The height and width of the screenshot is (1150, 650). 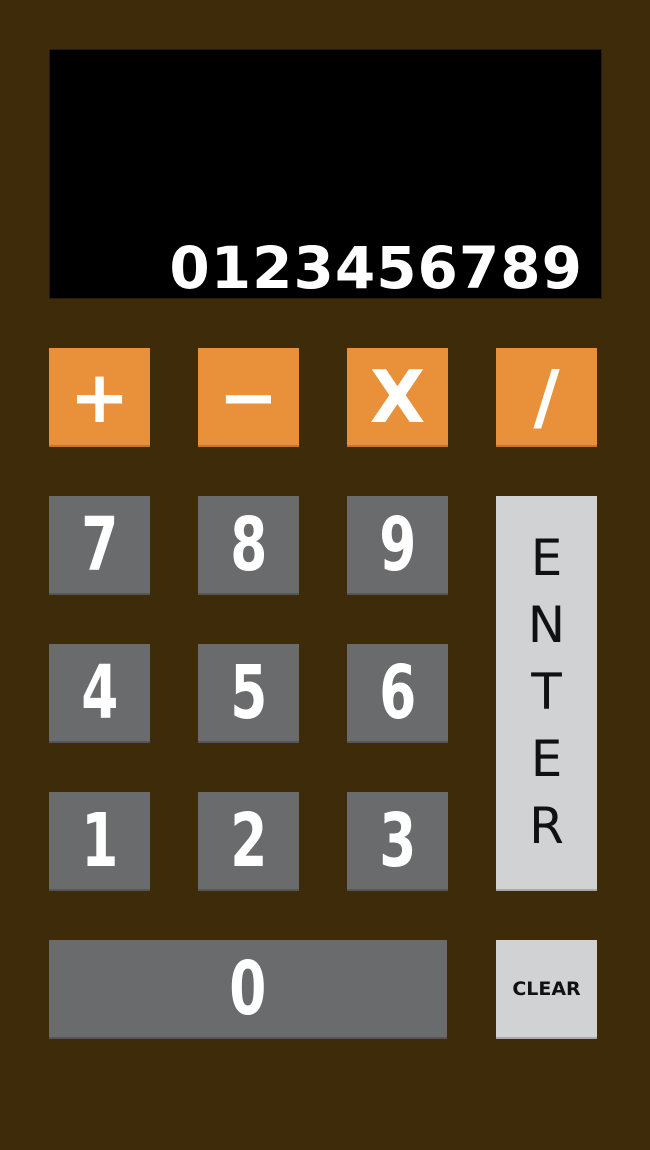 I want to click on digit-5-button: 5, so click(x=248, y=693).